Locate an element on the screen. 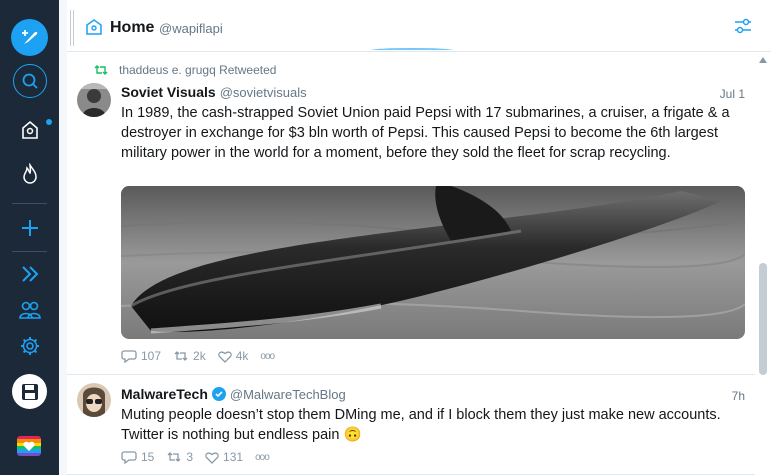 The image size is (771, 475). rainbow-heart-logo is located at coordinates (29, 446).